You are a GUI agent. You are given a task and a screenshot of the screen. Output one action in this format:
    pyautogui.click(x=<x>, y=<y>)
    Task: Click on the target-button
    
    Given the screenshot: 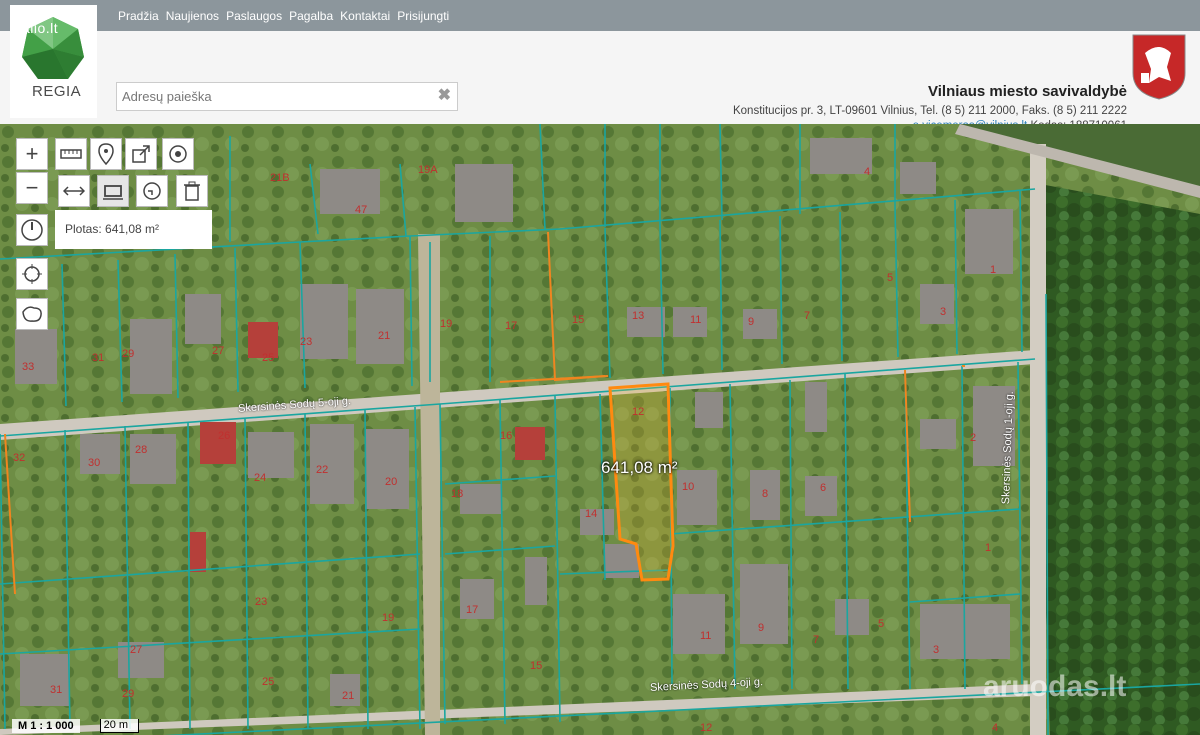 What is the action you would take?
    pyautogui.click(x=178, y=154)
    